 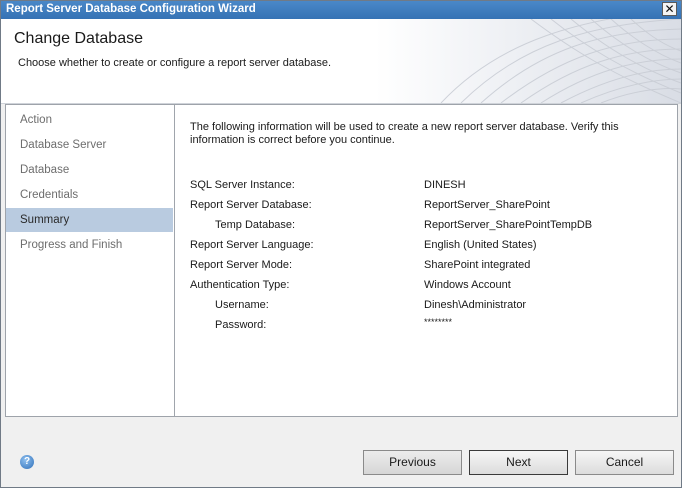 I want to click on summary-label: Report Server Database:, so click(x=251, y=205).